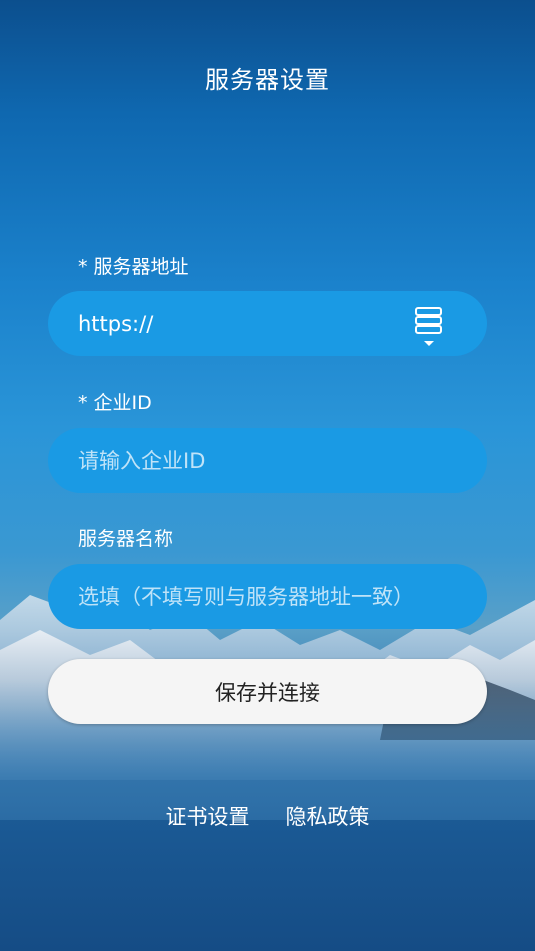 This screenshot has width=535, height=951. I want to click on enterprise-id-field-container, so click(267, 460).